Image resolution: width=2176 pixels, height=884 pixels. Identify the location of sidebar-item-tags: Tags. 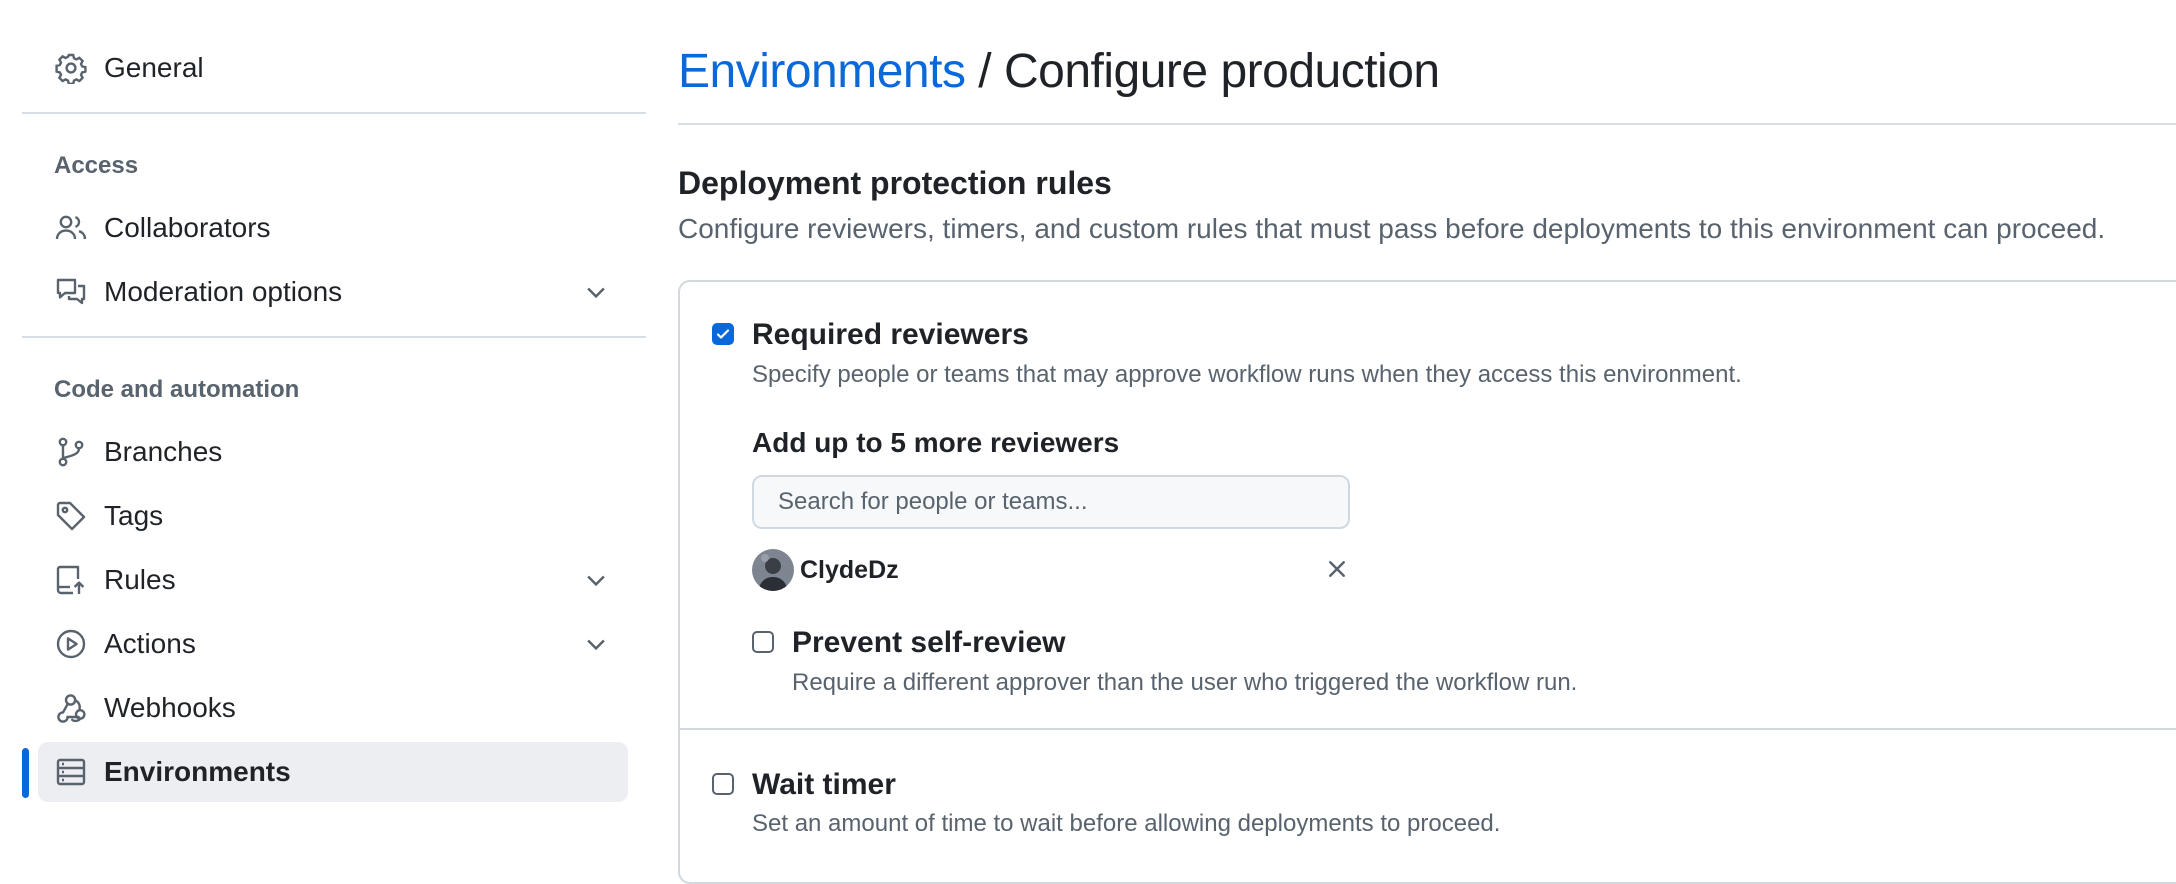
(333, 516).